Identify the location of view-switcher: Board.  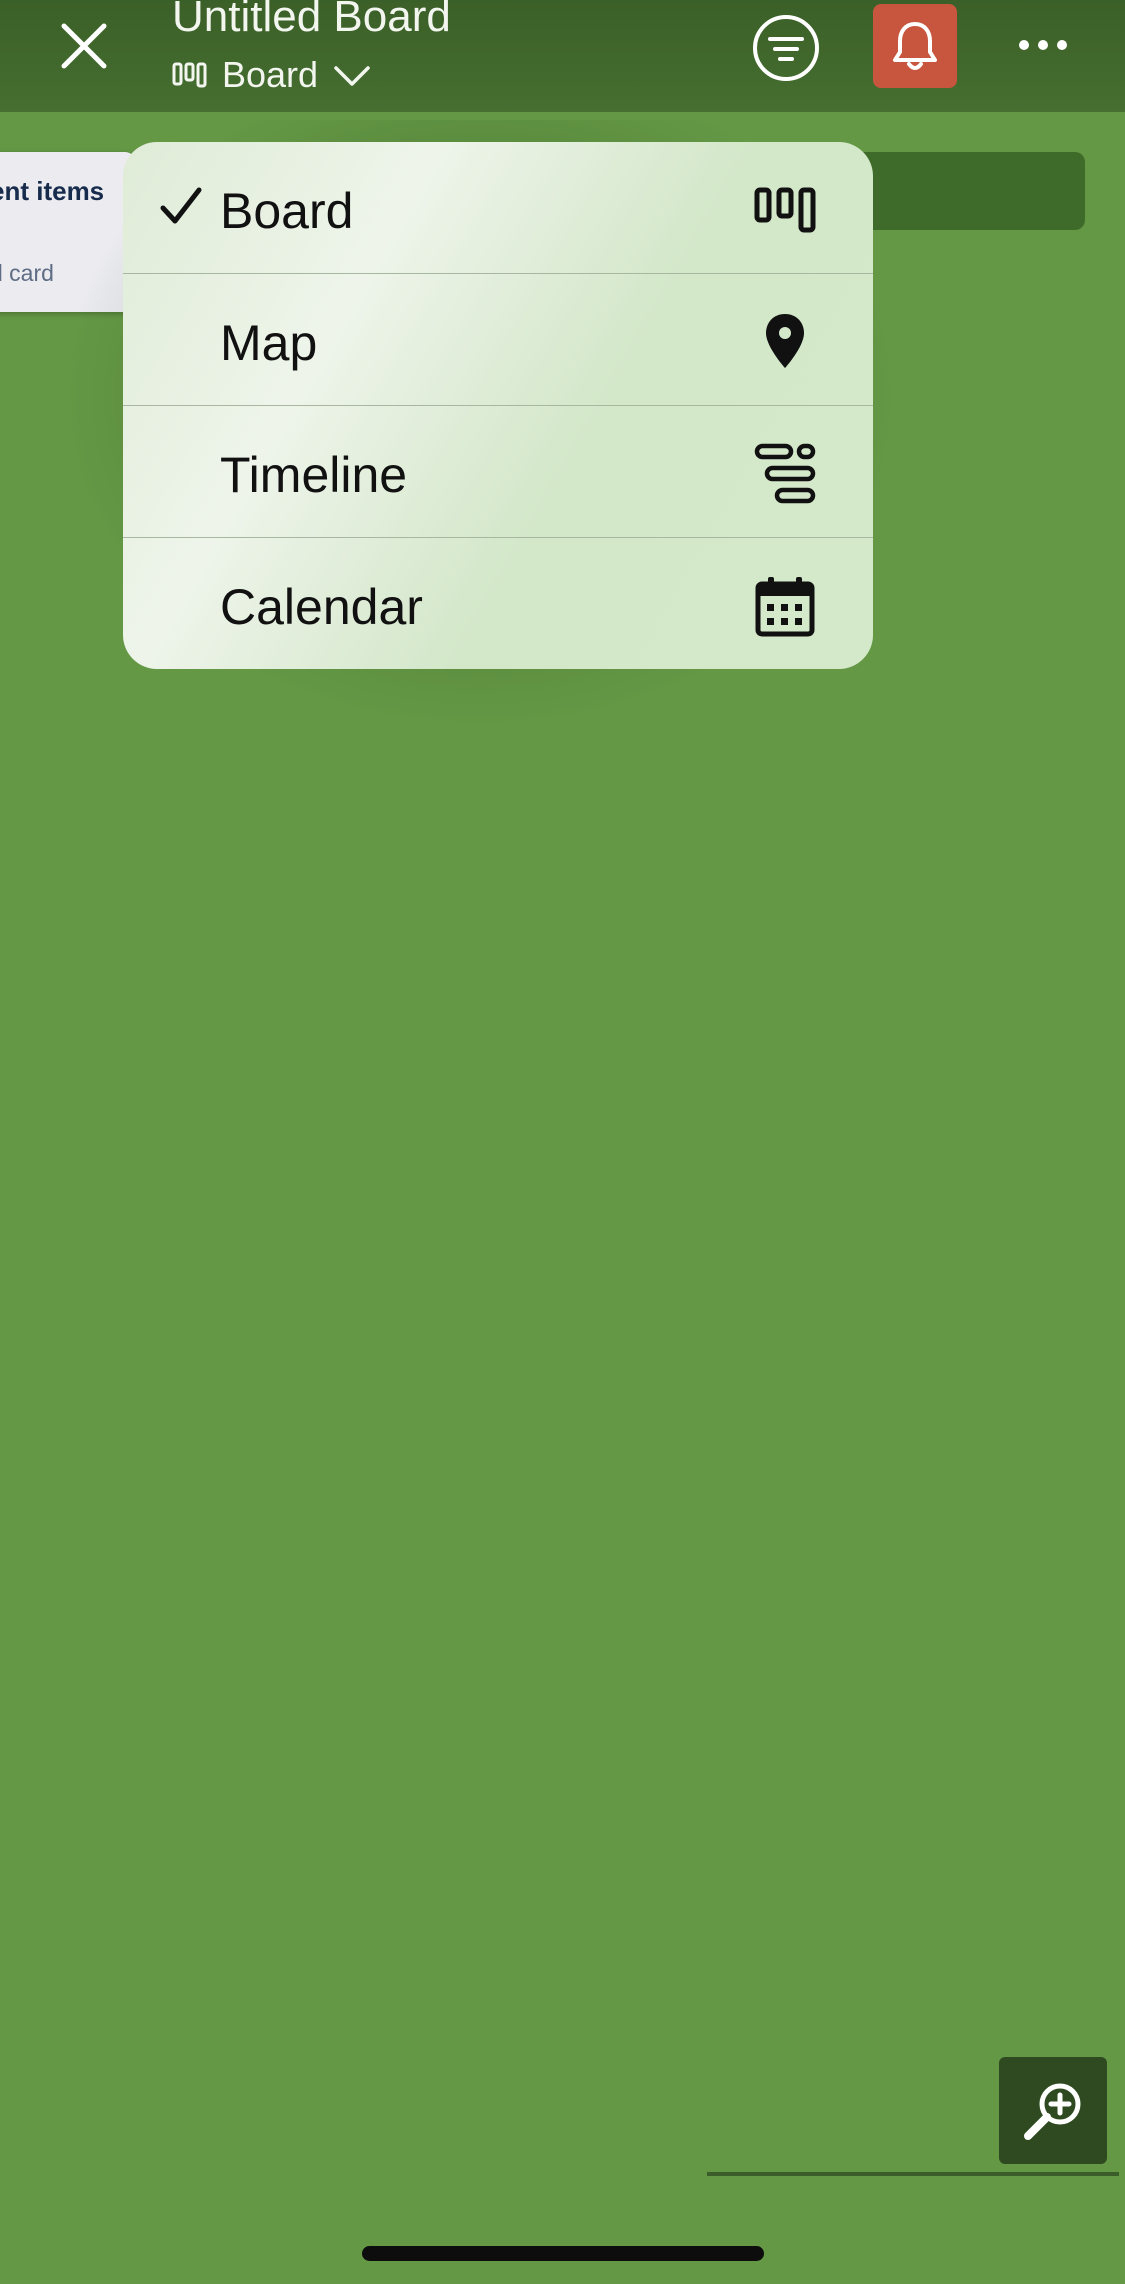
(272, 75).